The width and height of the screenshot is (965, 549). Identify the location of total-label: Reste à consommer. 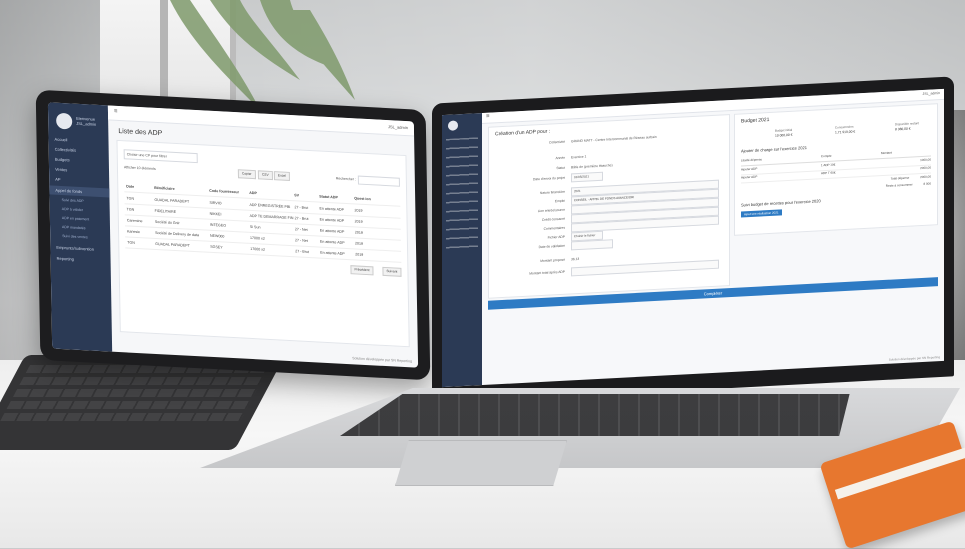
(899, 185).